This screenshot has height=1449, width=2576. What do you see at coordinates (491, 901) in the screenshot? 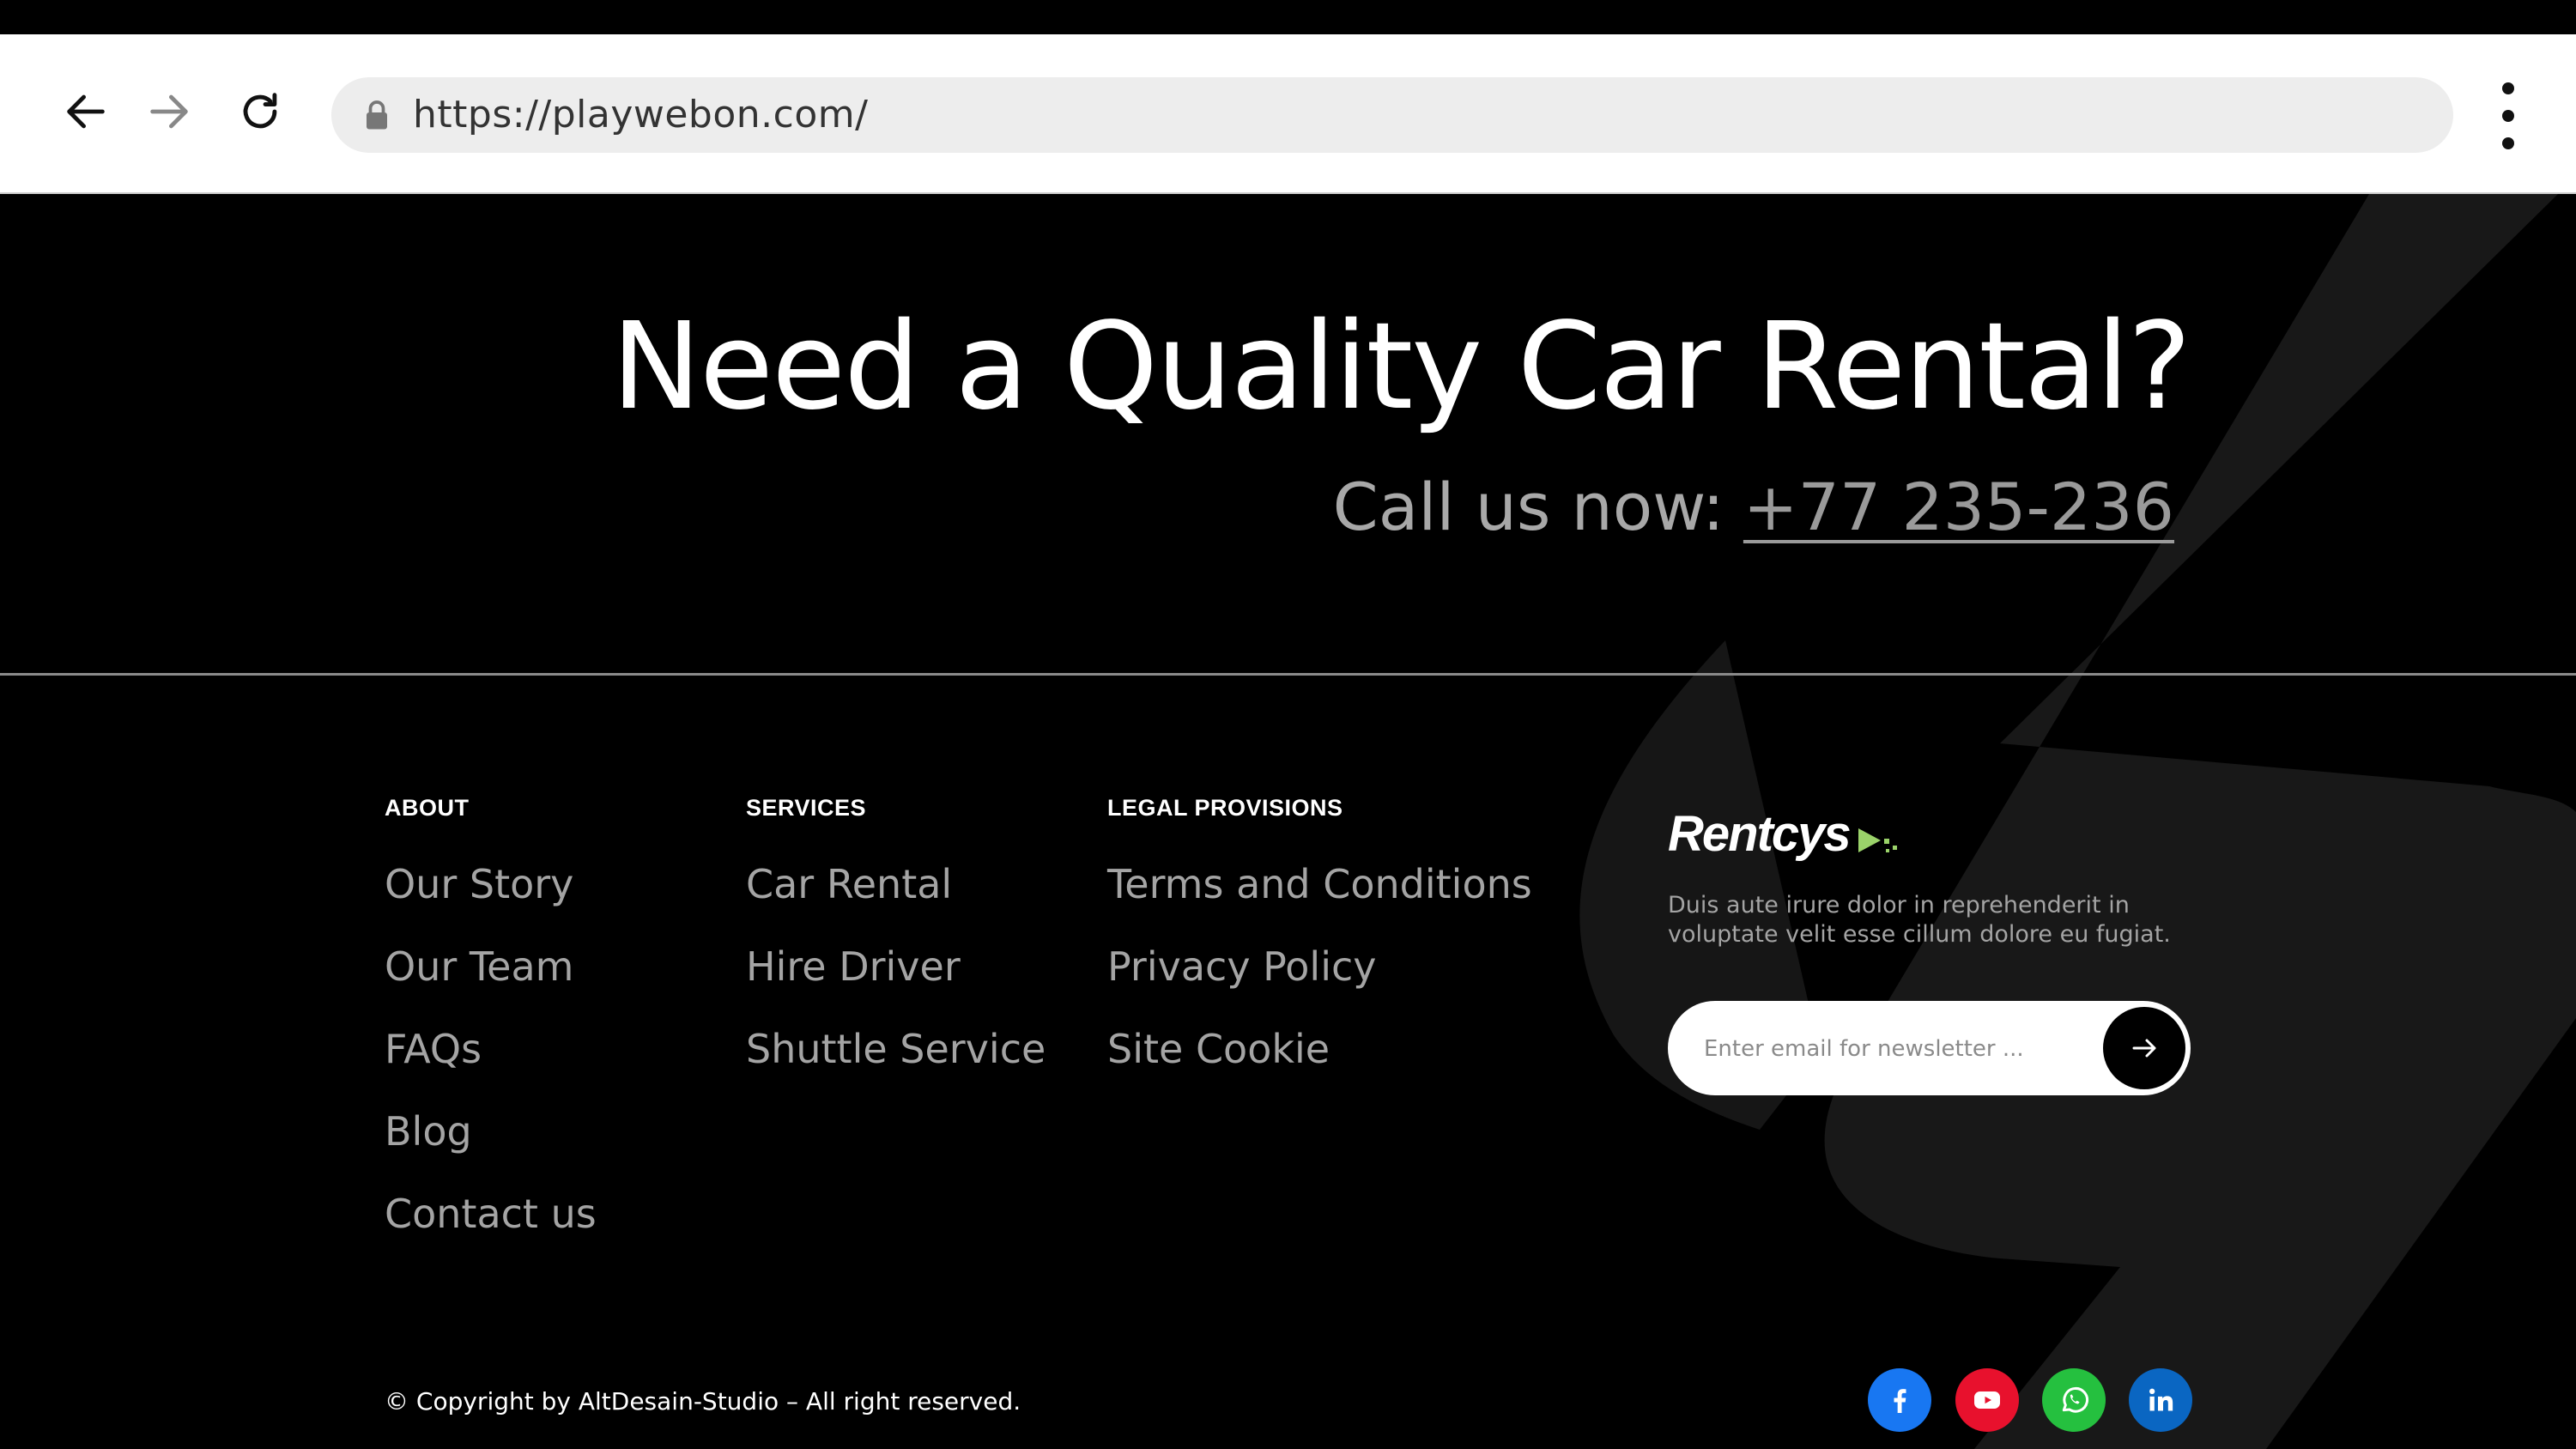
I see `footer-link-our-story: Our Story` at bounding box center [491, 901].